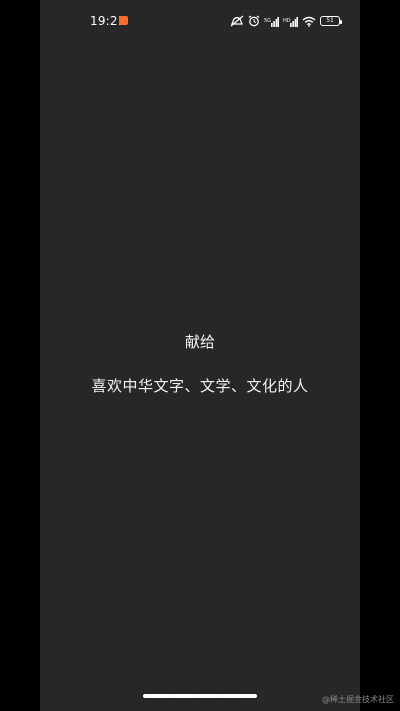  What do you see at coordinates (200, 696) in the screenshot?
I see `home-indicator` at bounding box center [200, 696].